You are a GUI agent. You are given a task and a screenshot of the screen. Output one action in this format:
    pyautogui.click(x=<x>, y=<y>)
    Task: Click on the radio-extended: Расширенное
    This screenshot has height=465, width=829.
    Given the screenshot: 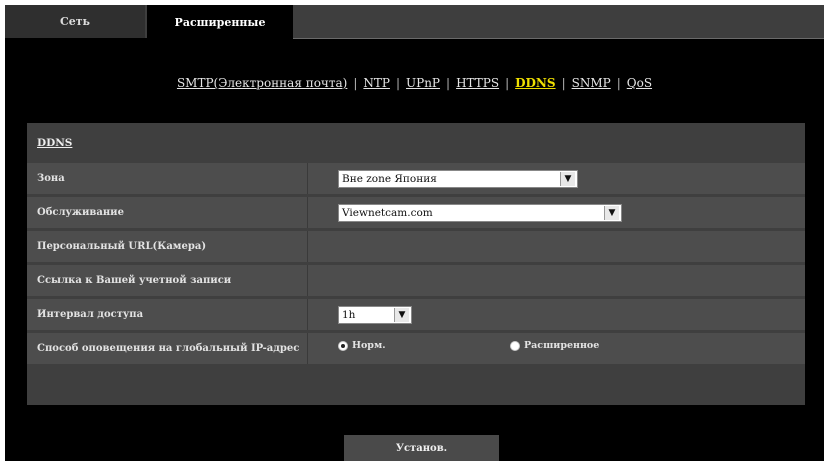 What is the action you would take?
    pyautogui.click(x=554, y=345)
    